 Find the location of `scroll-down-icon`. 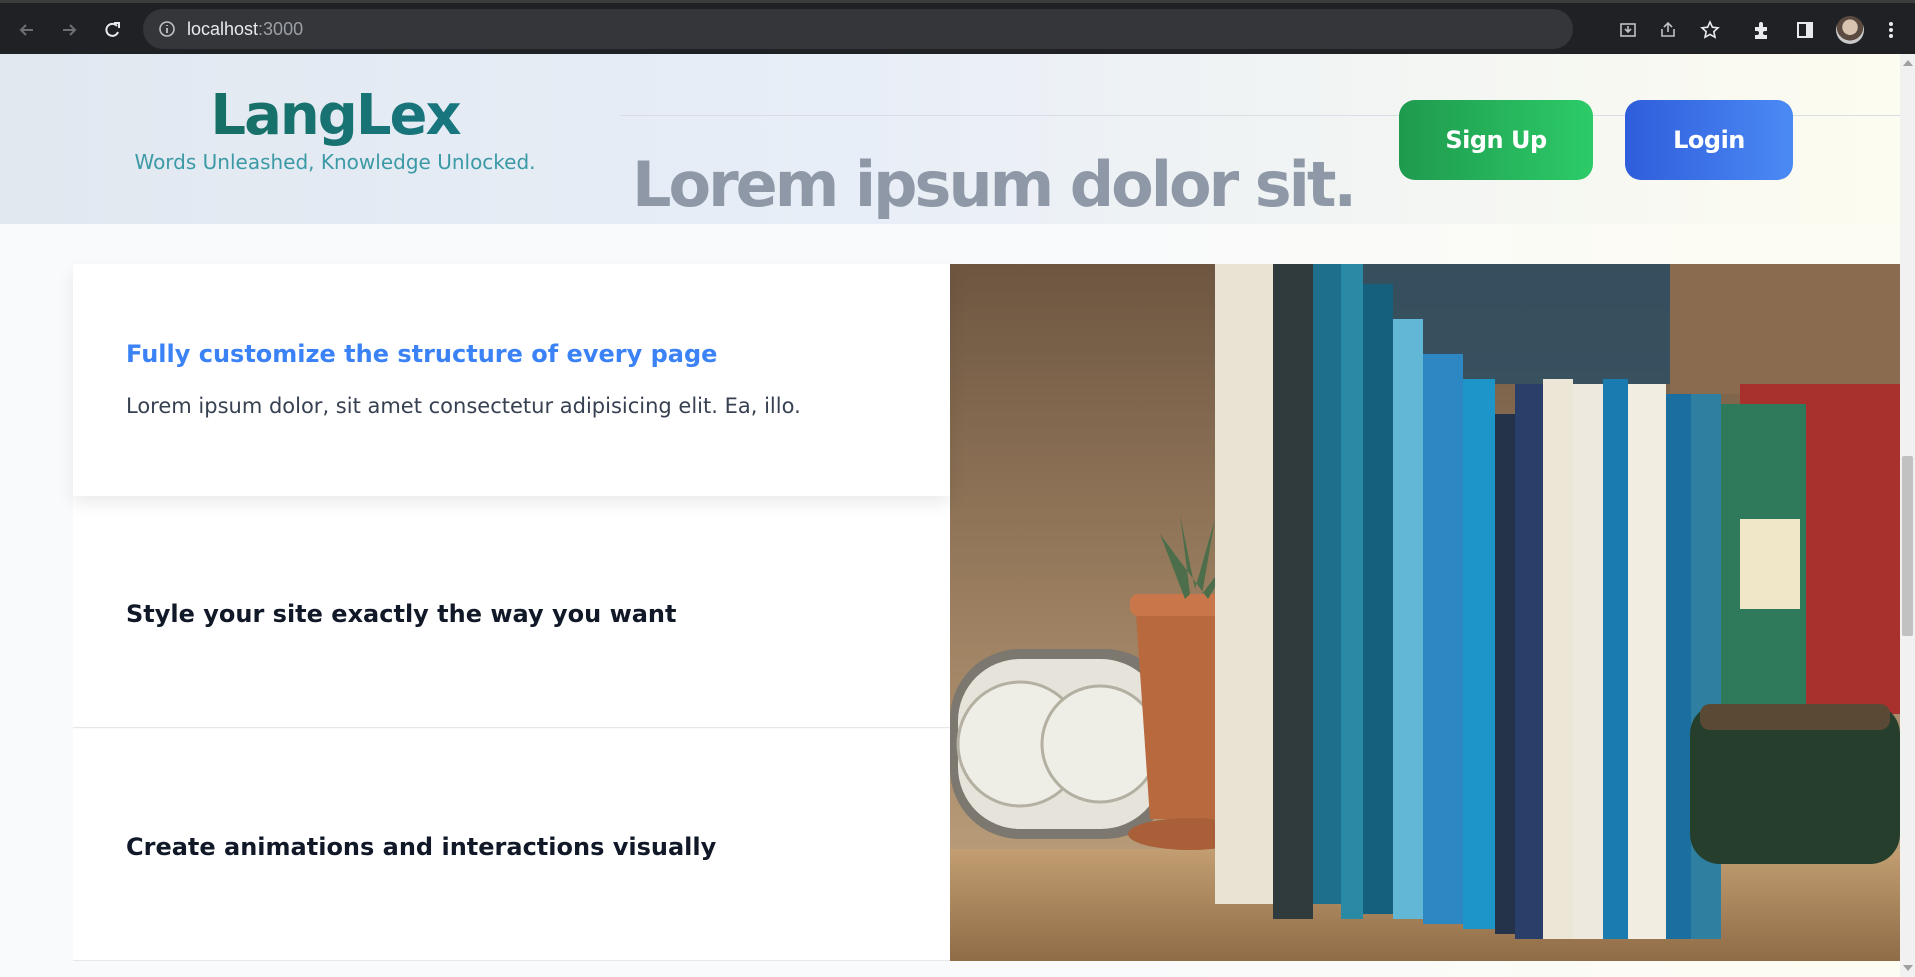

scroll-down-icon is located at coordinates (1908, 968).